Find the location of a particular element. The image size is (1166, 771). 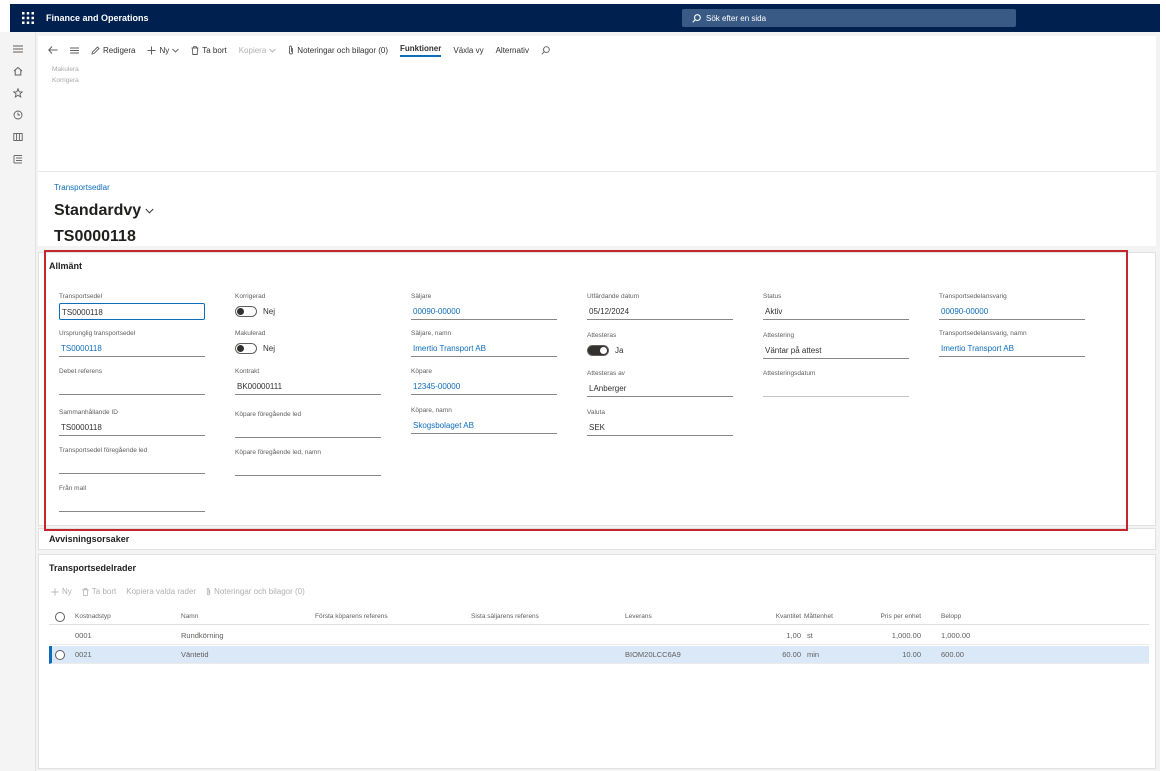

breadcrumb: Transportsedlar is located at coordinates (605, 182).